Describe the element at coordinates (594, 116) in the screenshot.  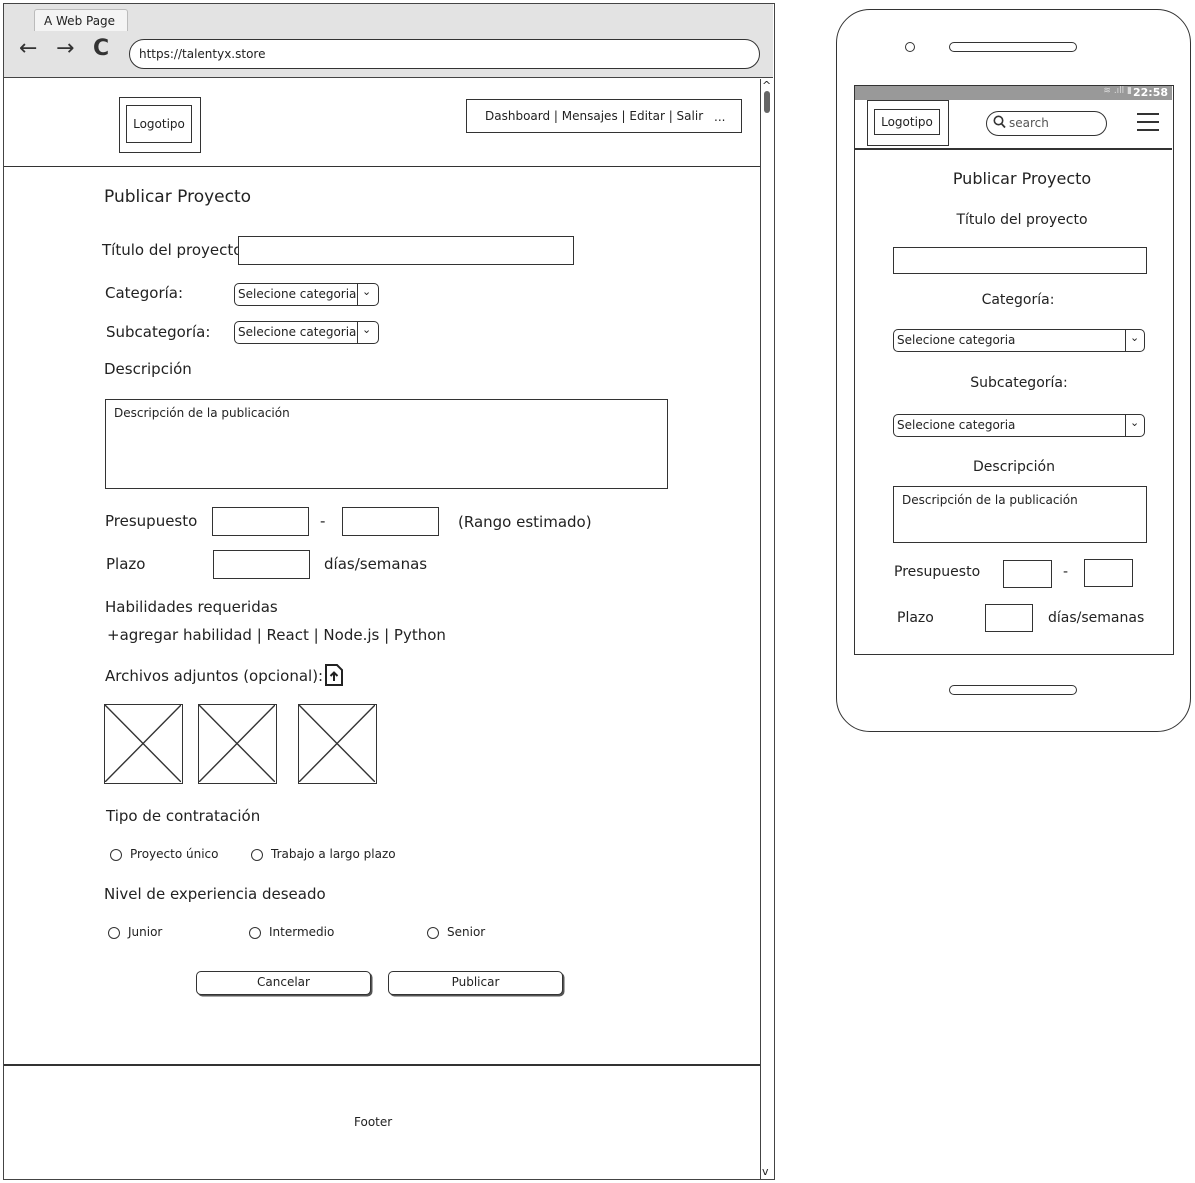
I see `top-nav-links: Dashboard | Mensajes | Editar | Salir` at that location.